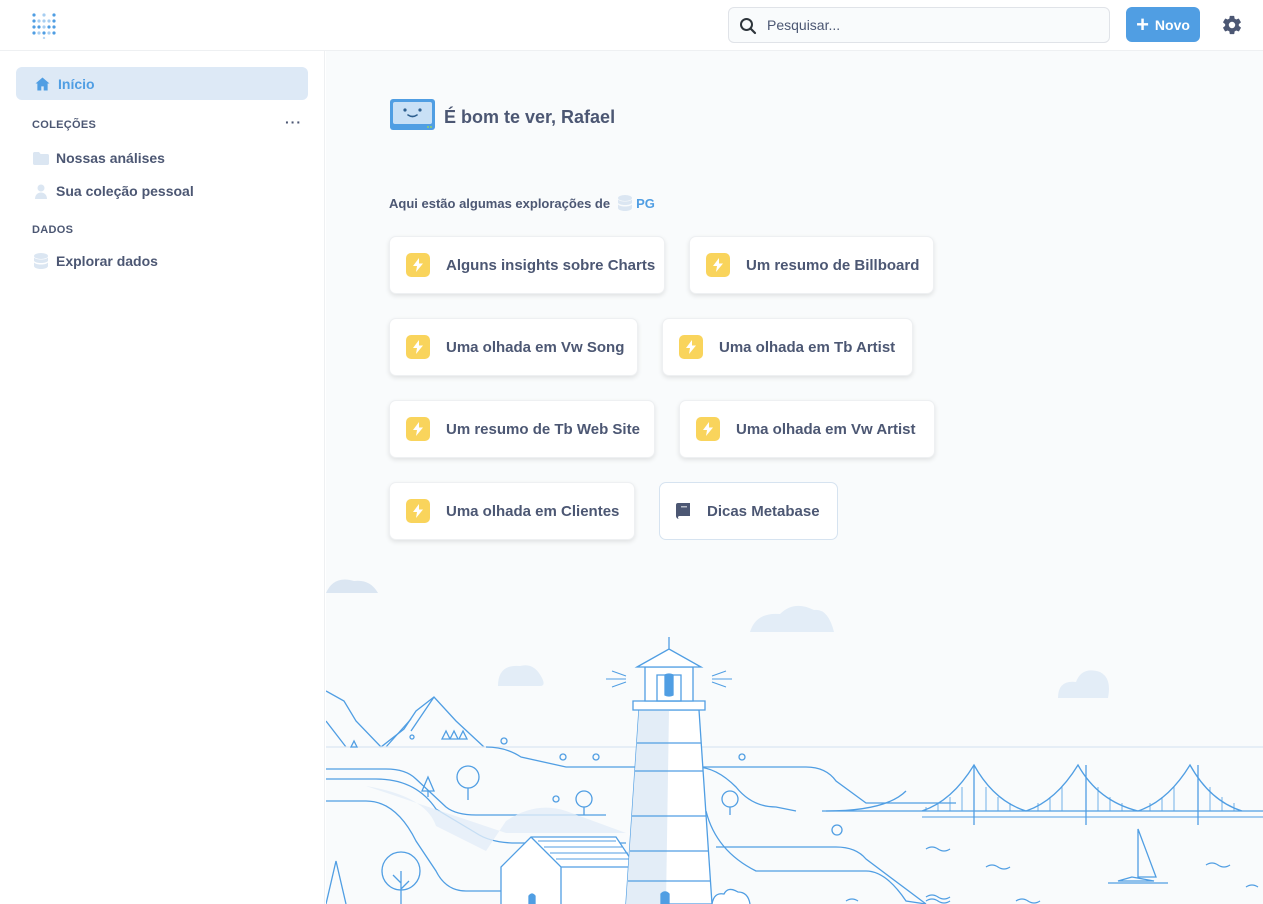  Describe the element at coordinates (110, 158) in the screenshot. I see `sidebar-item-label: Nossas análises` at that location.